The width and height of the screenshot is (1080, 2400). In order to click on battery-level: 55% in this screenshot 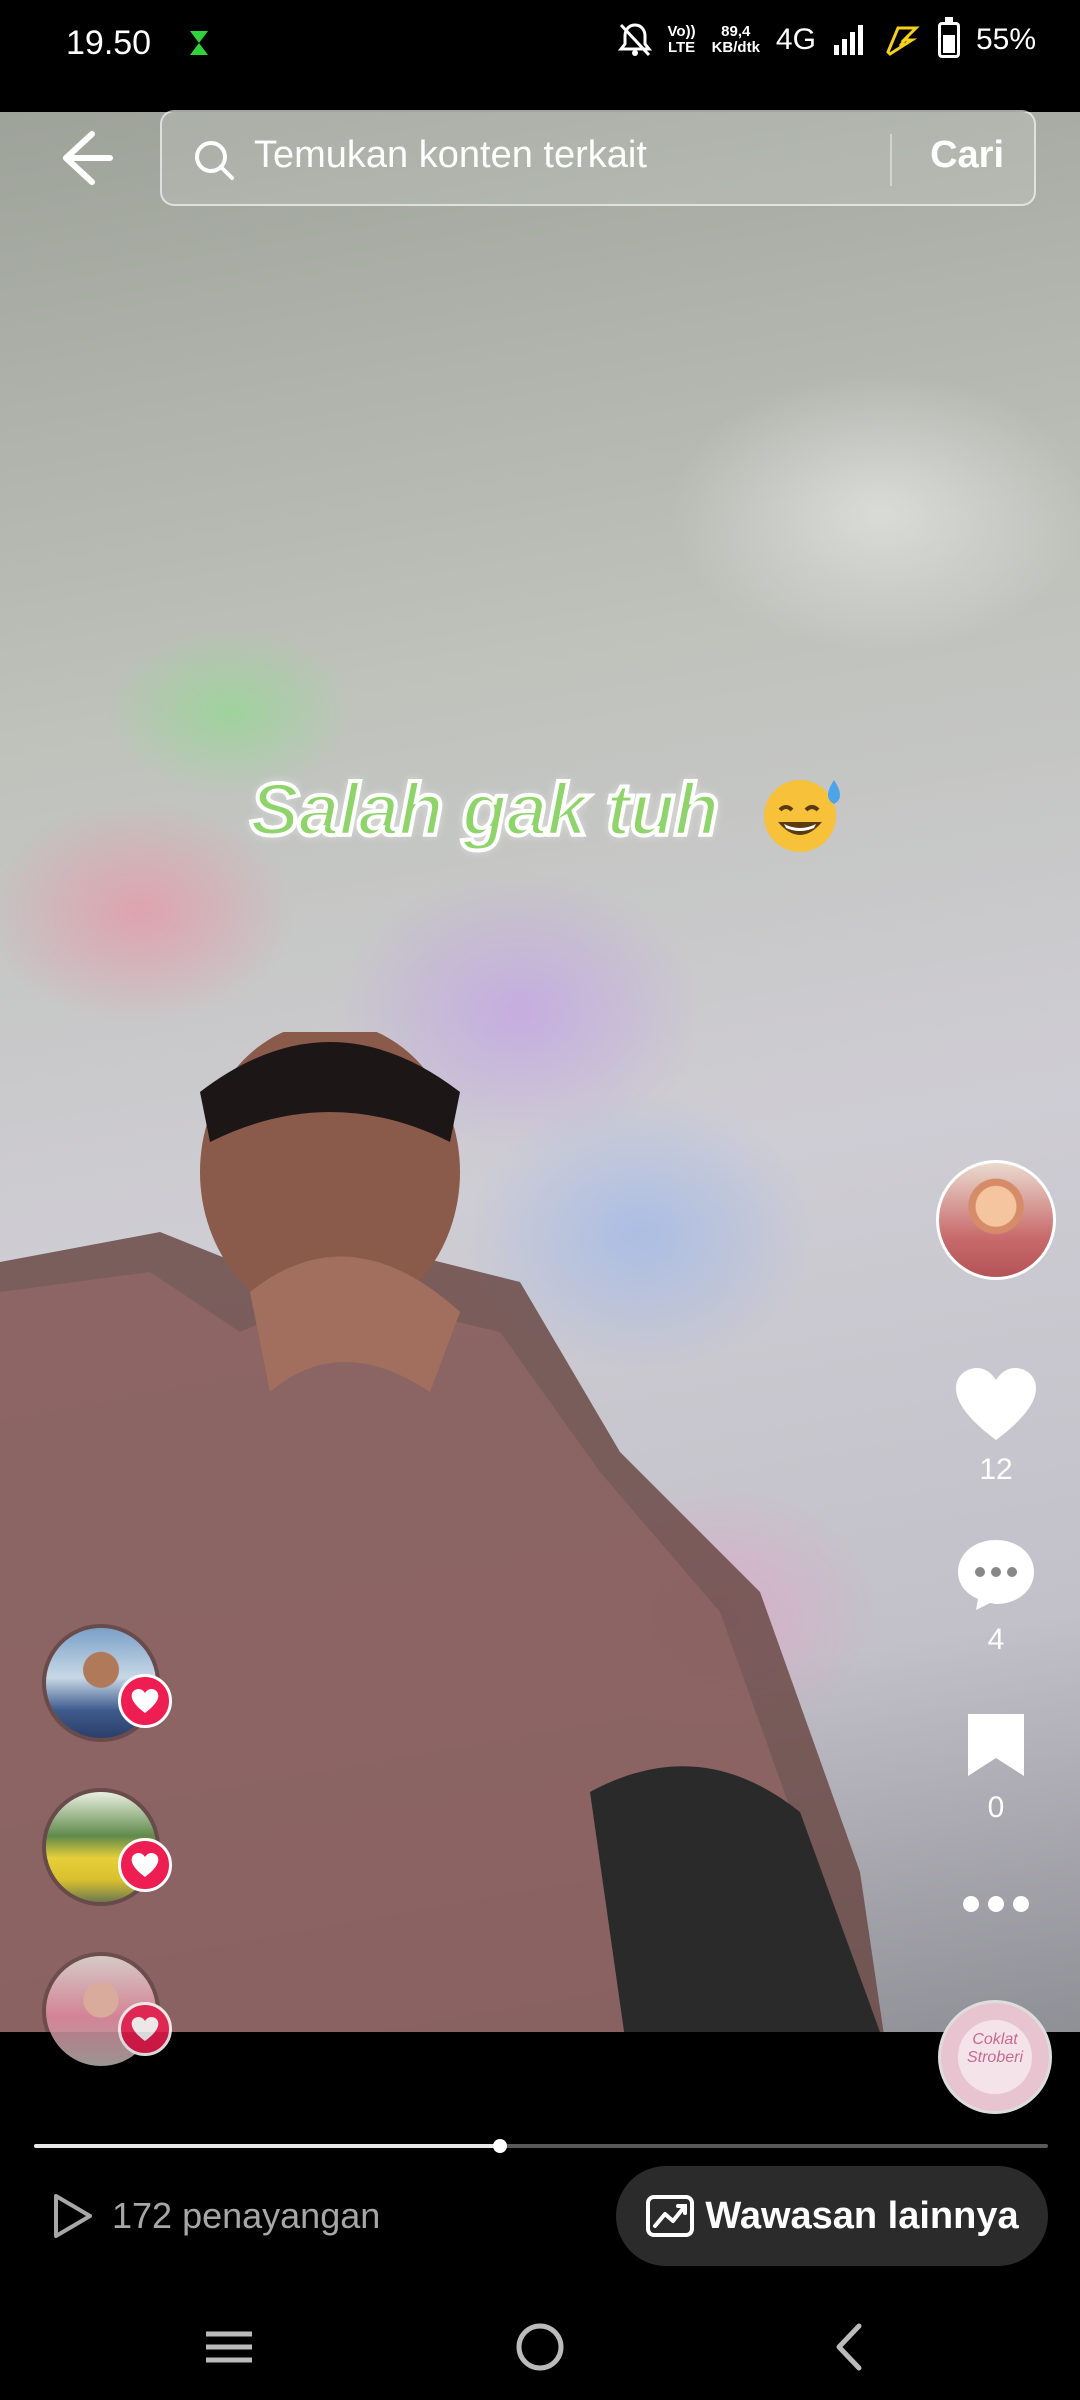, I will do `click(1005, 39)`.